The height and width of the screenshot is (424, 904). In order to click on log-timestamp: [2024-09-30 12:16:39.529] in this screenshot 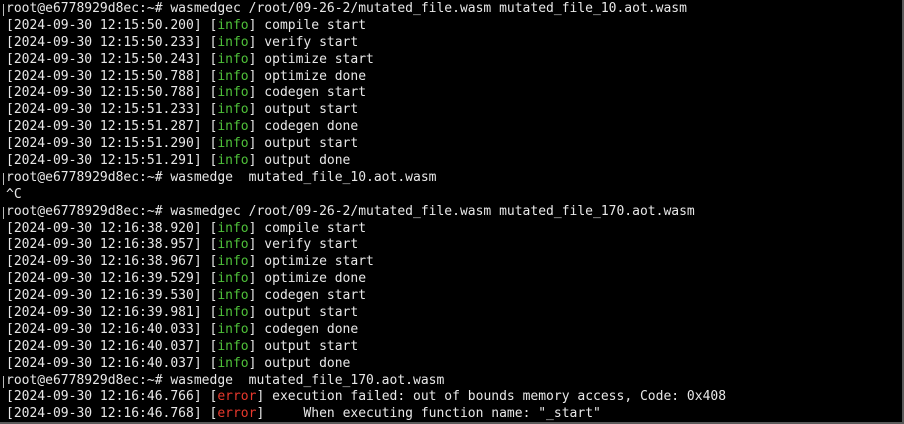, I will do `click(104, 279)`.